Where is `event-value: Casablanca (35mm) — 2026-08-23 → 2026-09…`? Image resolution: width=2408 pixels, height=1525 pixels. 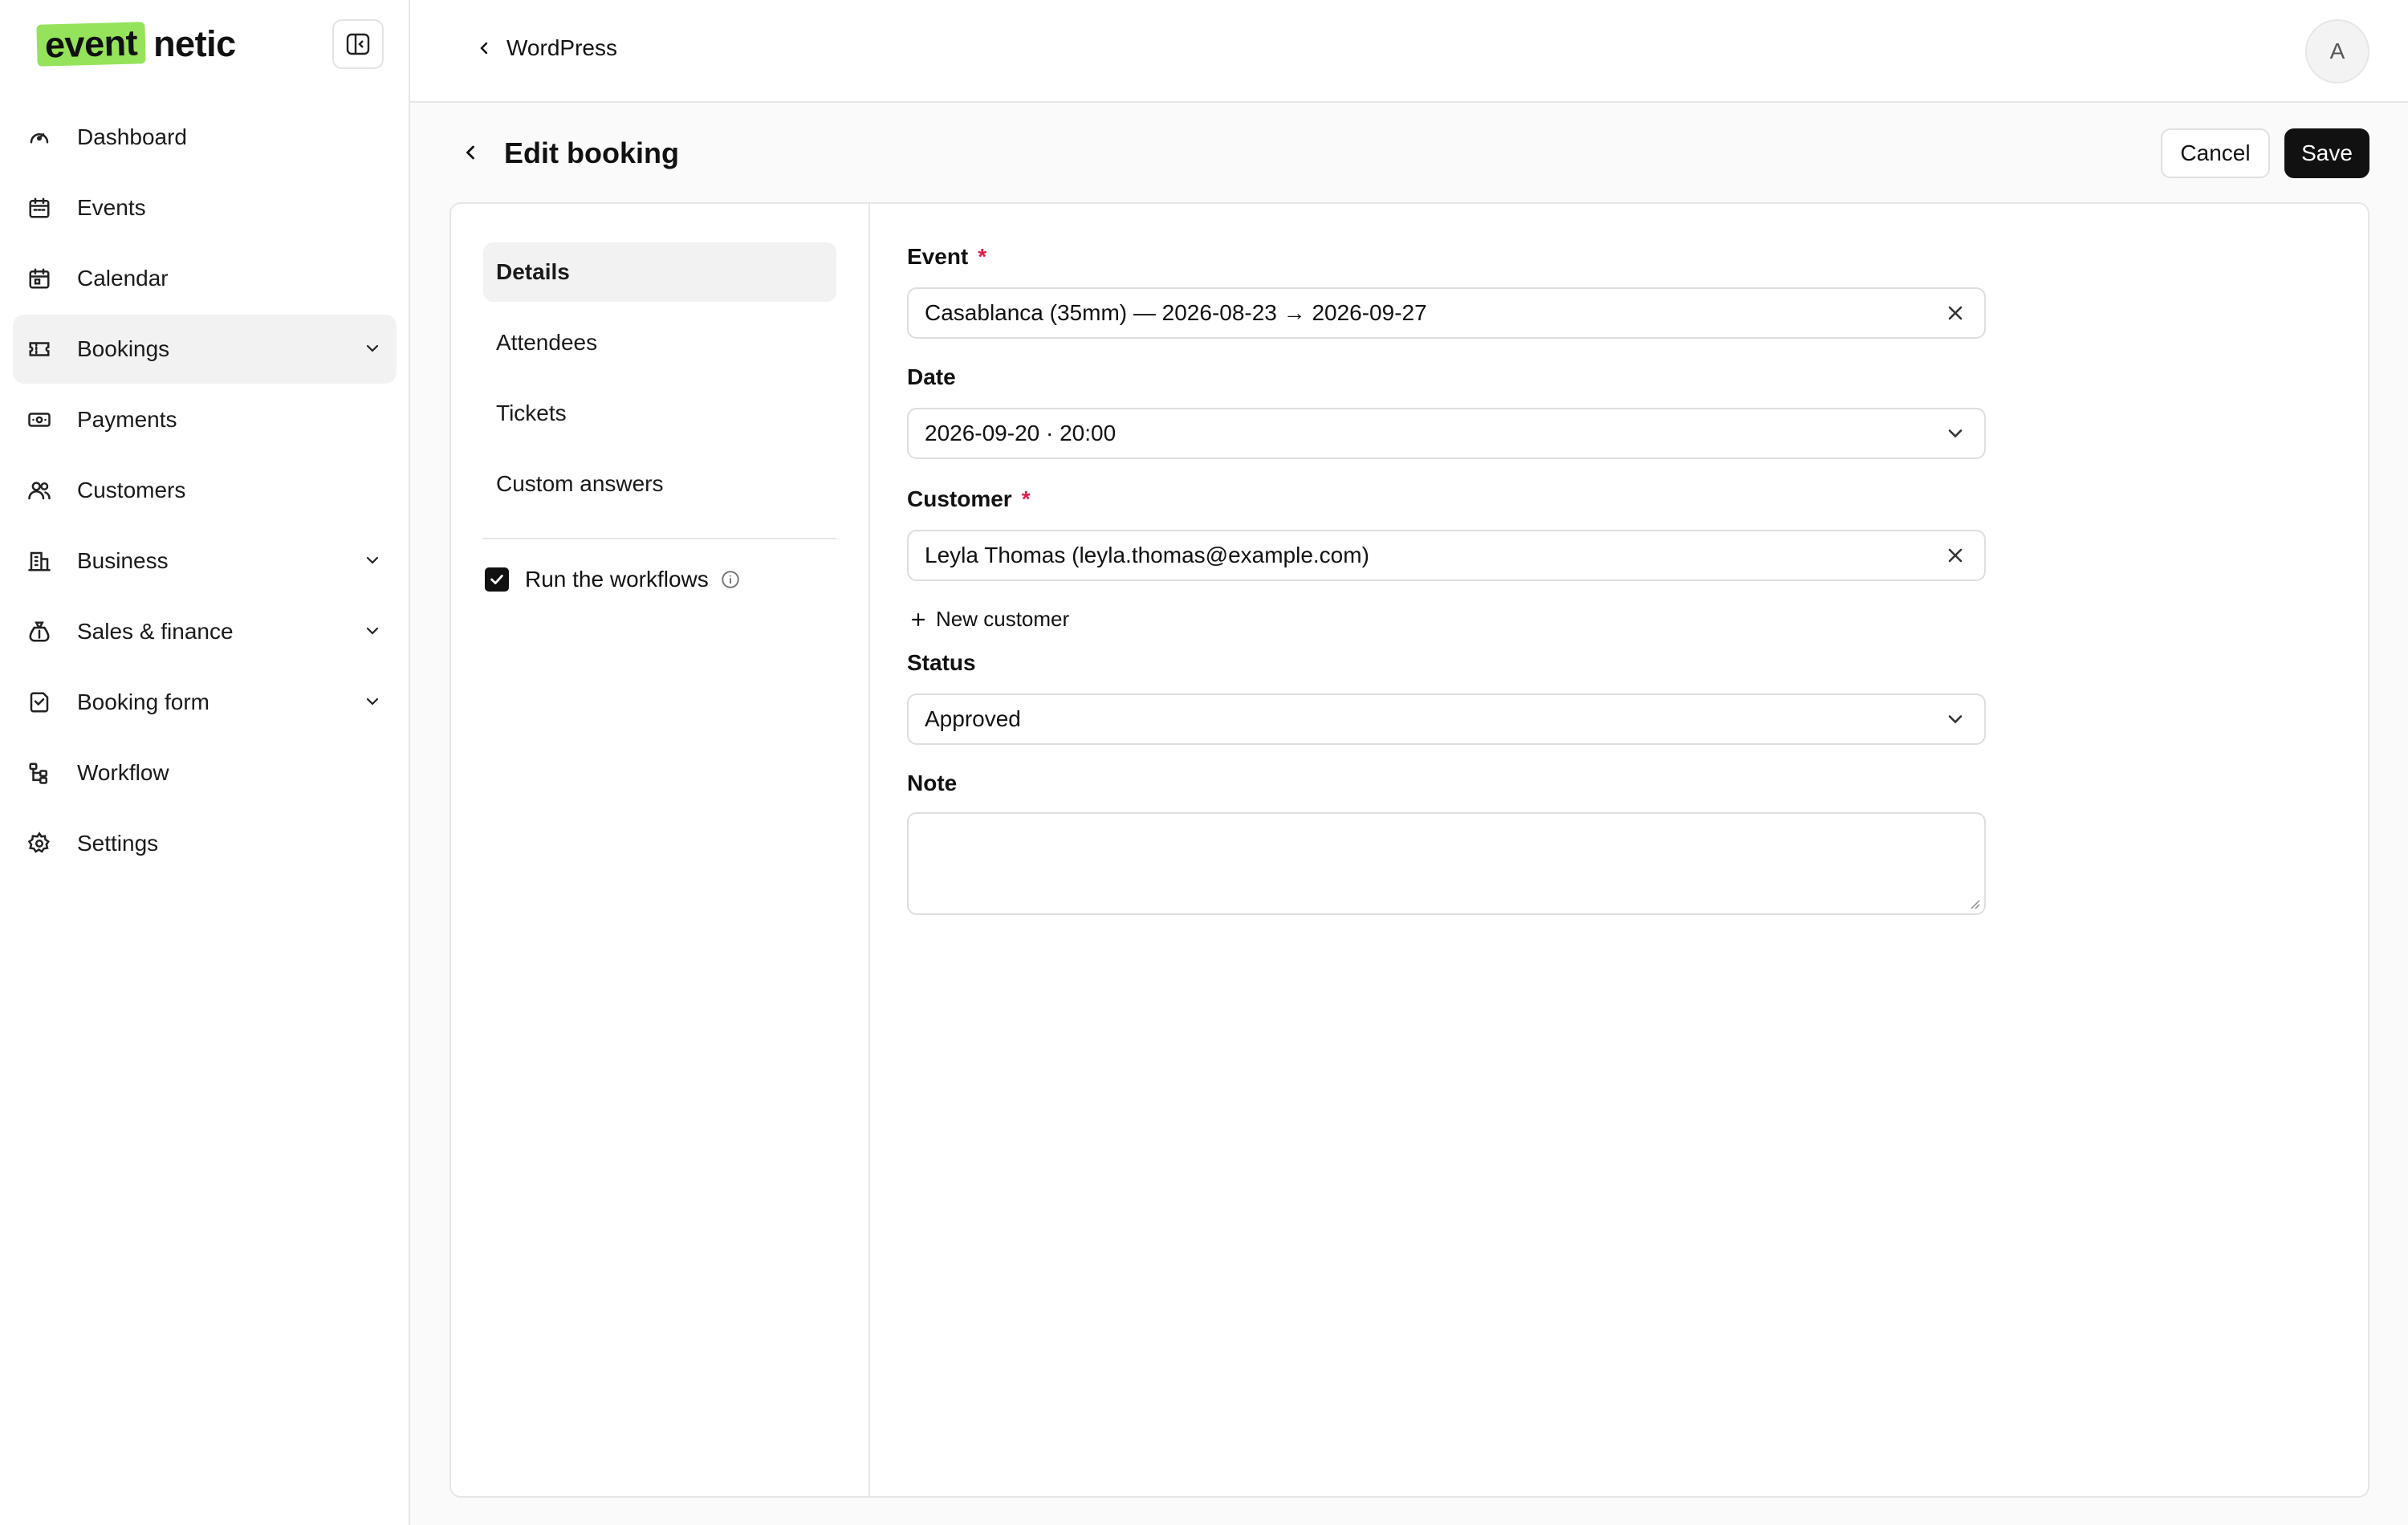
event-value: Casablanca (35mm) — 2026-08-23 → 2026-09… is located at coordinates (1176, 313).